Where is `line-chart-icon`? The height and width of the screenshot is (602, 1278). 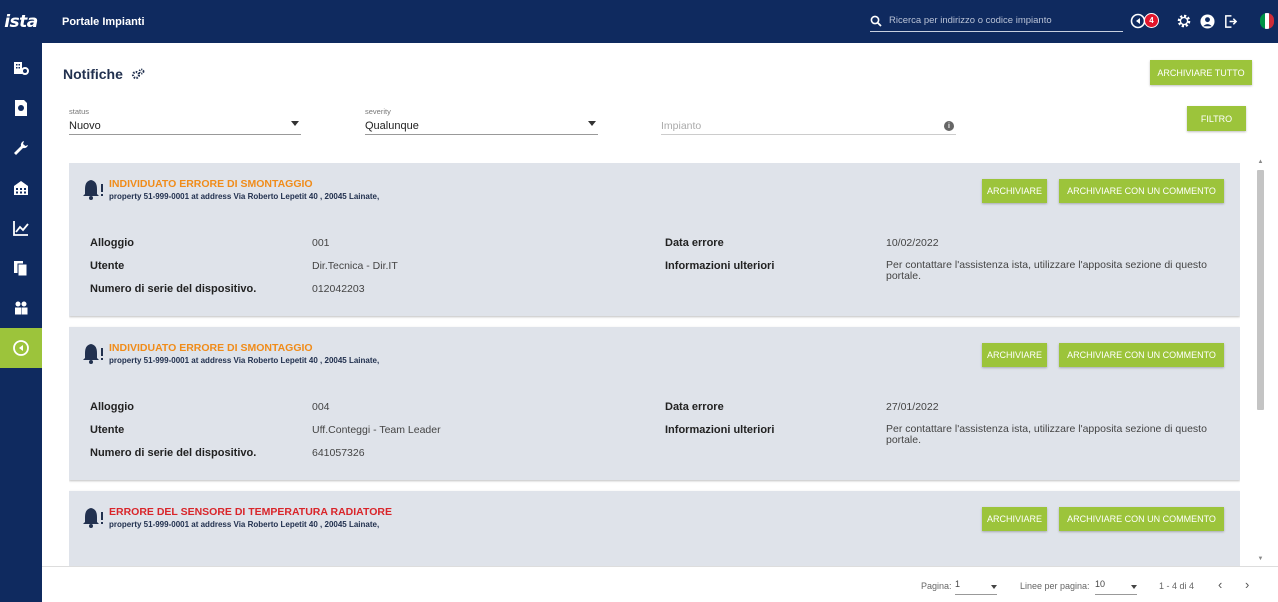
line-chart-icon is located at coordinates (21, 228).